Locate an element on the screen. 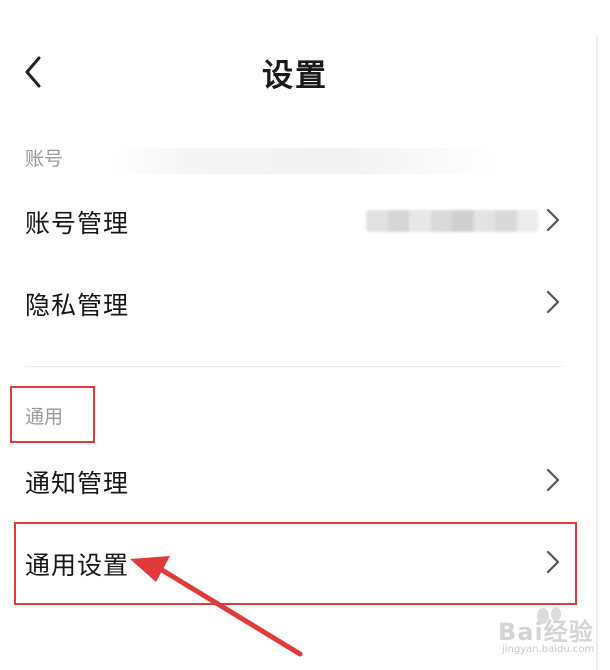 The image size is (610, 670). row-label: 账号管理 is located at coordinates (77, 223).